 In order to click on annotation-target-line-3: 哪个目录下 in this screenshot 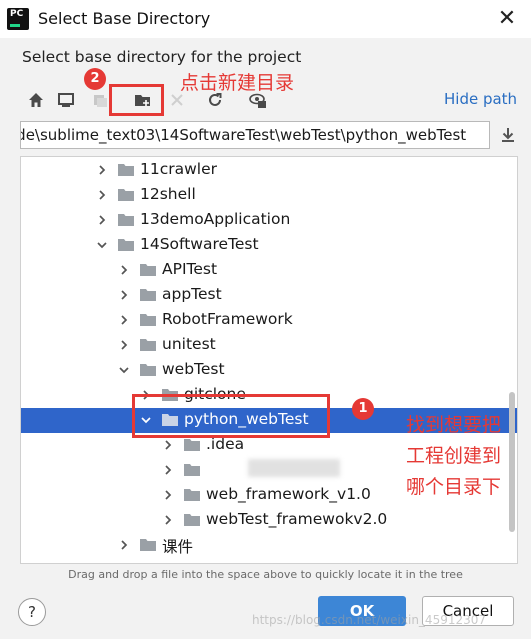, I will do `click(454, 487)`.